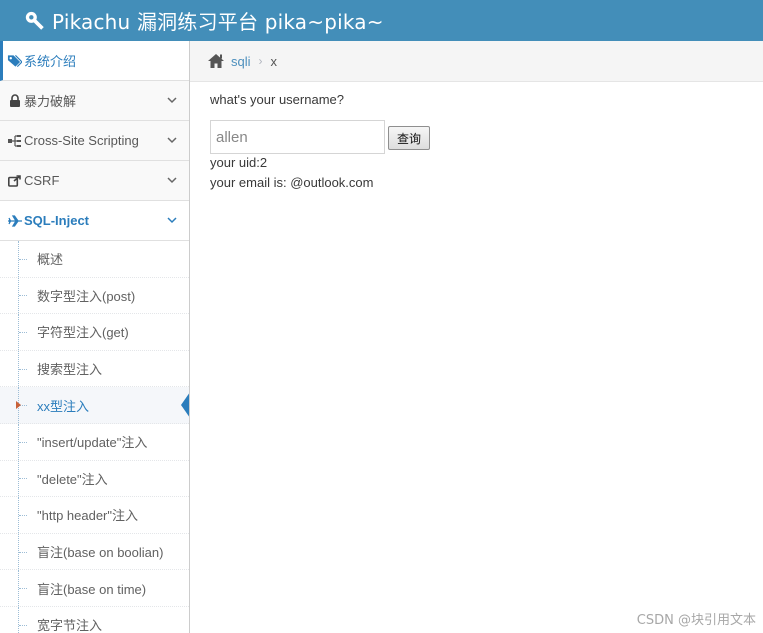 The width and height of the screenshot is (763, 633). I want to click on tag-icon, so click(14, 61).